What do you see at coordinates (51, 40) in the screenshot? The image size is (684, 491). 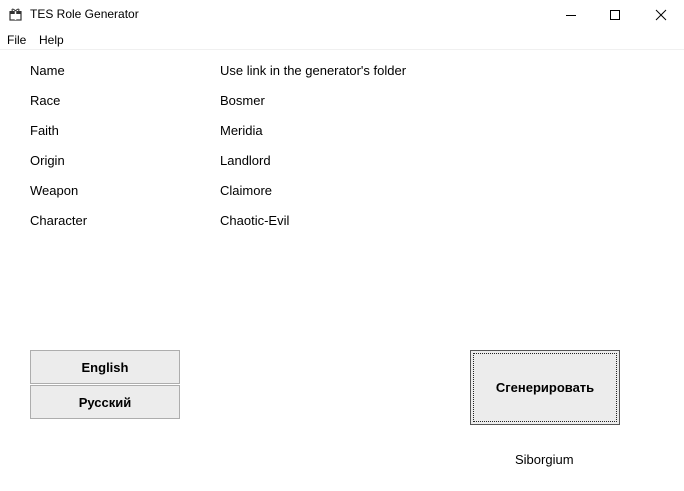 I see `menu-help: Help` at bounding box center [51, 40].